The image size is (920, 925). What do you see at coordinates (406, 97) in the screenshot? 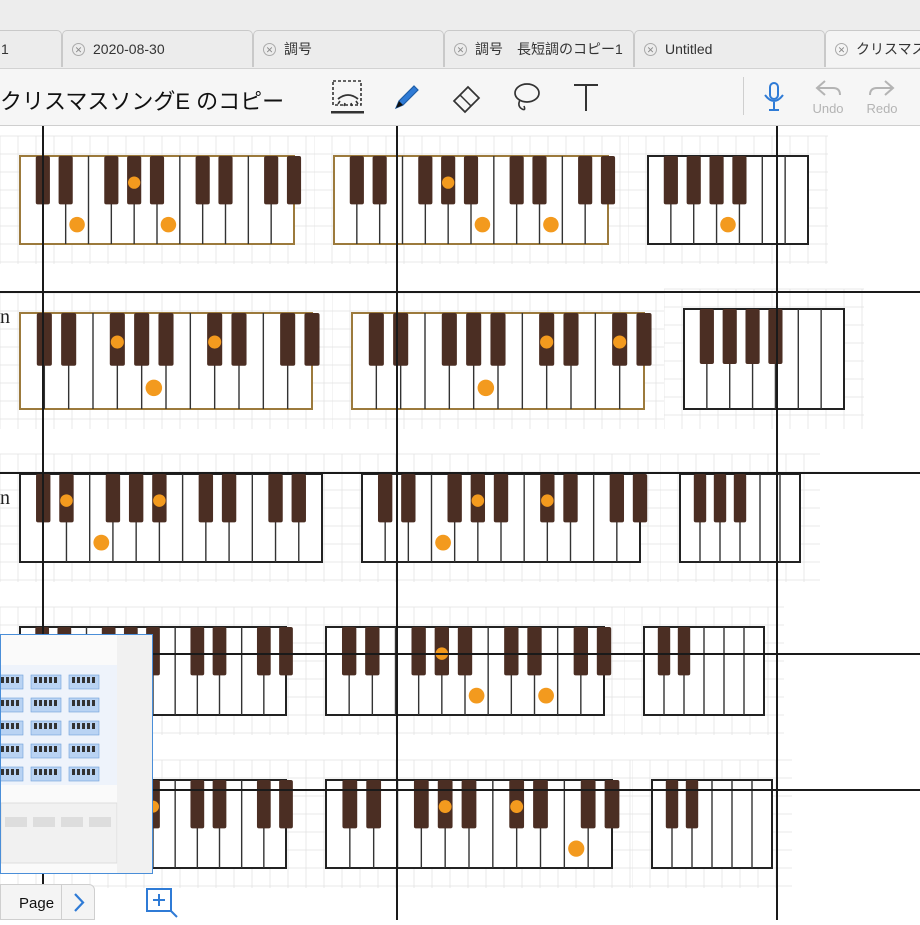
I see `pen-icon` at bounding box center [406, 97].